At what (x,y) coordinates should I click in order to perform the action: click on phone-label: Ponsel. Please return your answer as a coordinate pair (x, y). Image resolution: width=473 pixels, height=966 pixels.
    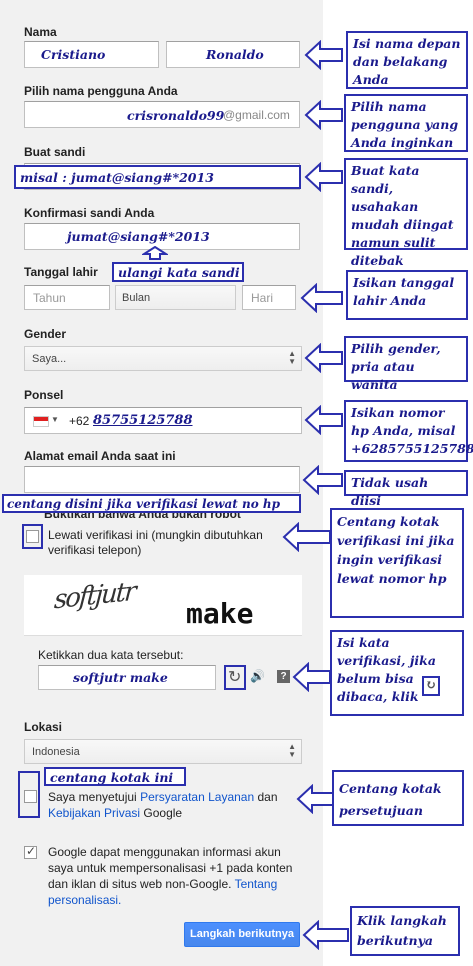
    Looking at the image, I should click on (44, 395).